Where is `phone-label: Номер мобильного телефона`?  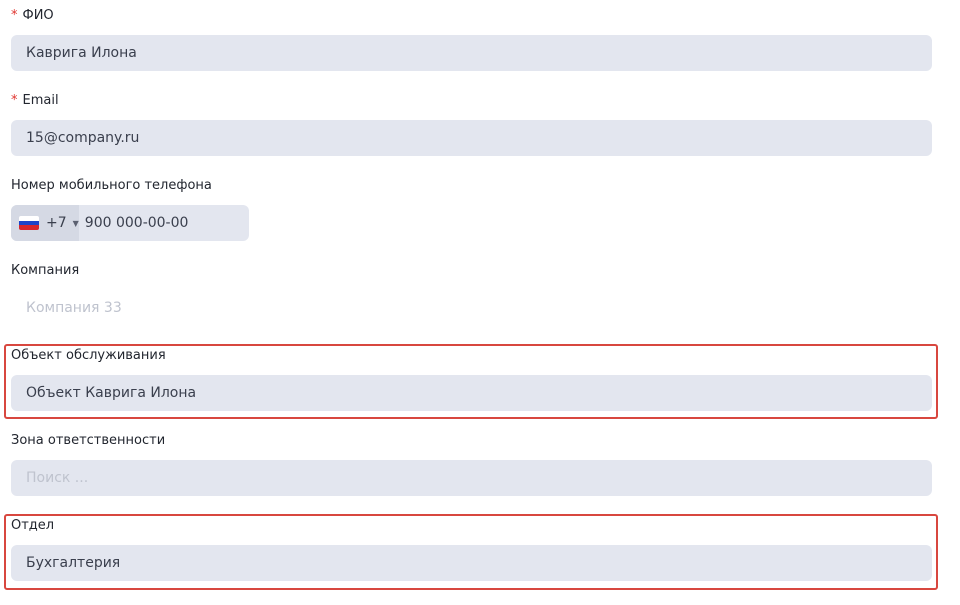
phone-label: Номер мобильного телефона is located at coordinates (111, 185).